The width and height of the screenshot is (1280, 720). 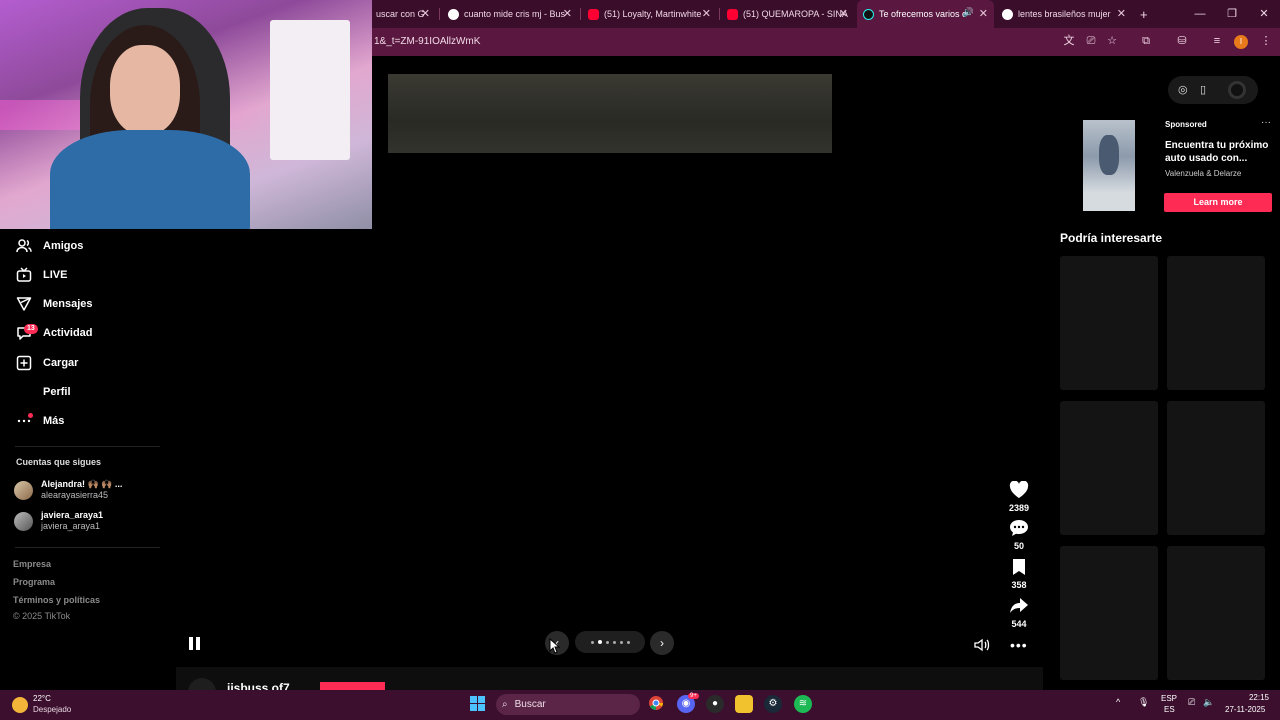 I want to click on nav-label: LIVE, so click(x=55, y=275).